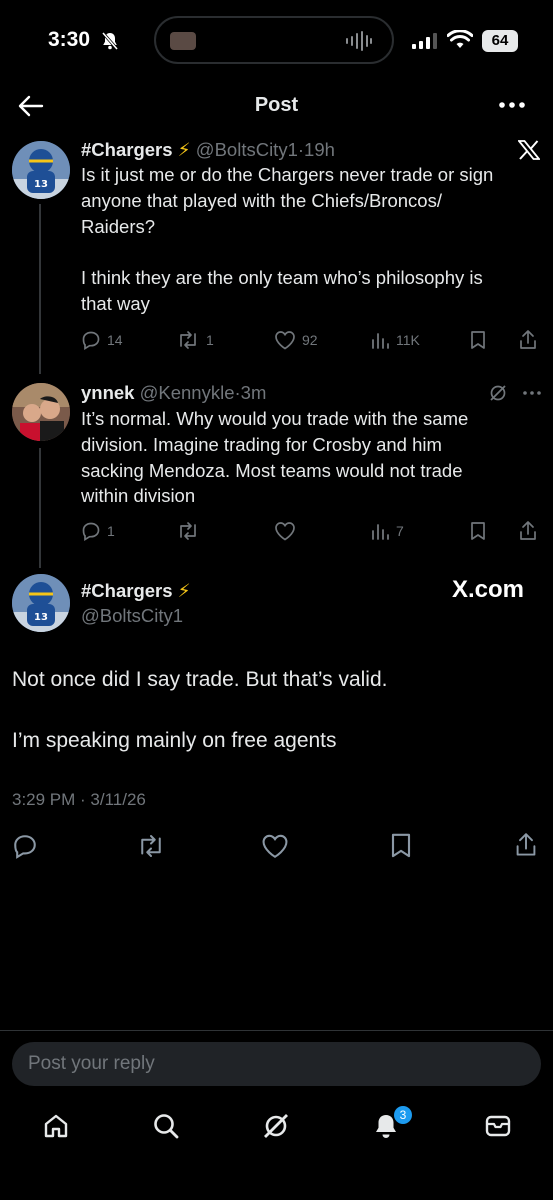 This screenshot has width=553, height=1200. What do you see at coordinates (488, 589) in the screenshot?
I see `xcom-watermark: X.com` at bounding box center [488, 589].